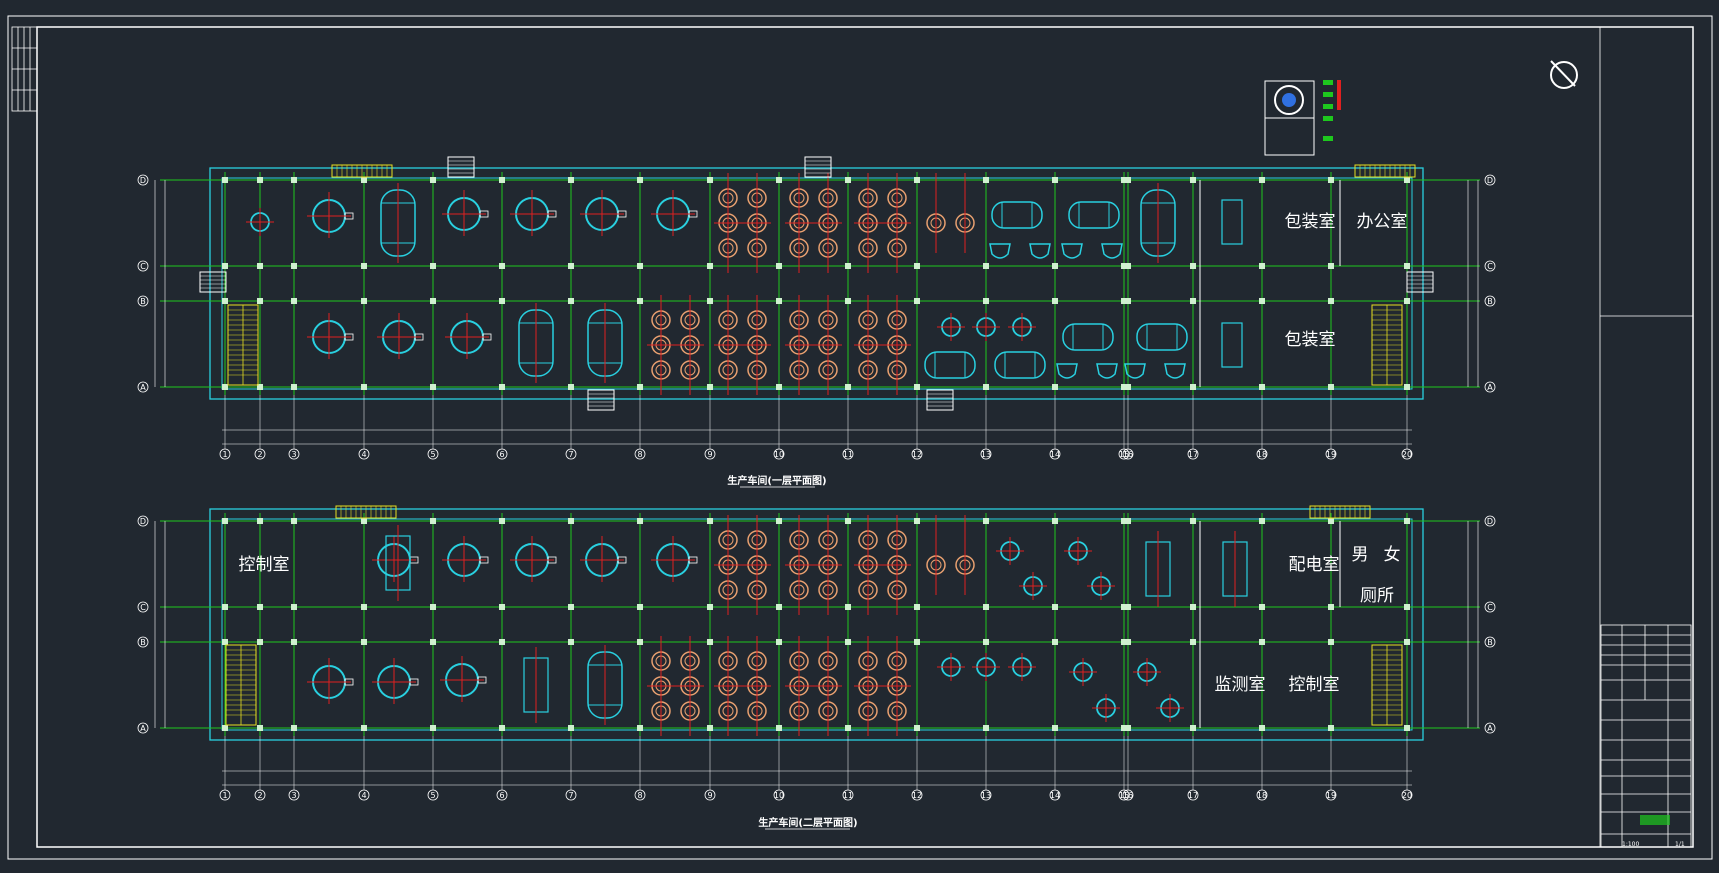 Image resolution: width=1719 pixels, height=873 pixels. Describe the element at coordinates (1377, 596) in the screenshot. I see `room-label-toilet: 厕所` at that location.